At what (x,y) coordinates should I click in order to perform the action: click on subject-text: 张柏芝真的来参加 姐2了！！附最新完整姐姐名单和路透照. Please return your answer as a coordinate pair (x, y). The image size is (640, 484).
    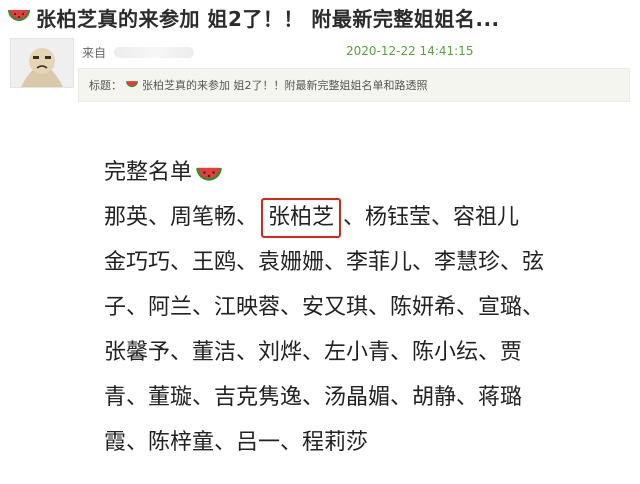
    Looking at the image, I should click on (285, 85).